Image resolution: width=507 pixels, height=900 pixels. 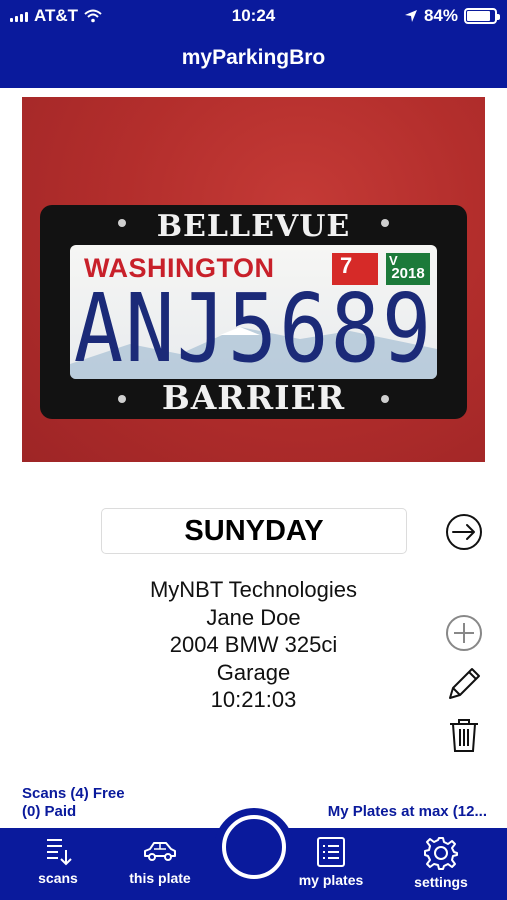 What do you see at coordinates (441, 853) in the screenshot?
I see `gear-icon` at bounding box center [441, 853].